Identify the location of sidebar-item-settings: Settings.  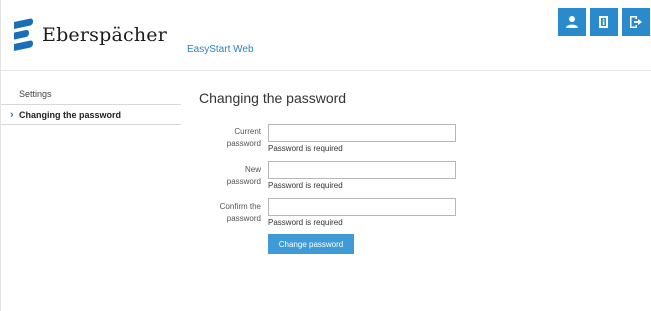
(91, 94).